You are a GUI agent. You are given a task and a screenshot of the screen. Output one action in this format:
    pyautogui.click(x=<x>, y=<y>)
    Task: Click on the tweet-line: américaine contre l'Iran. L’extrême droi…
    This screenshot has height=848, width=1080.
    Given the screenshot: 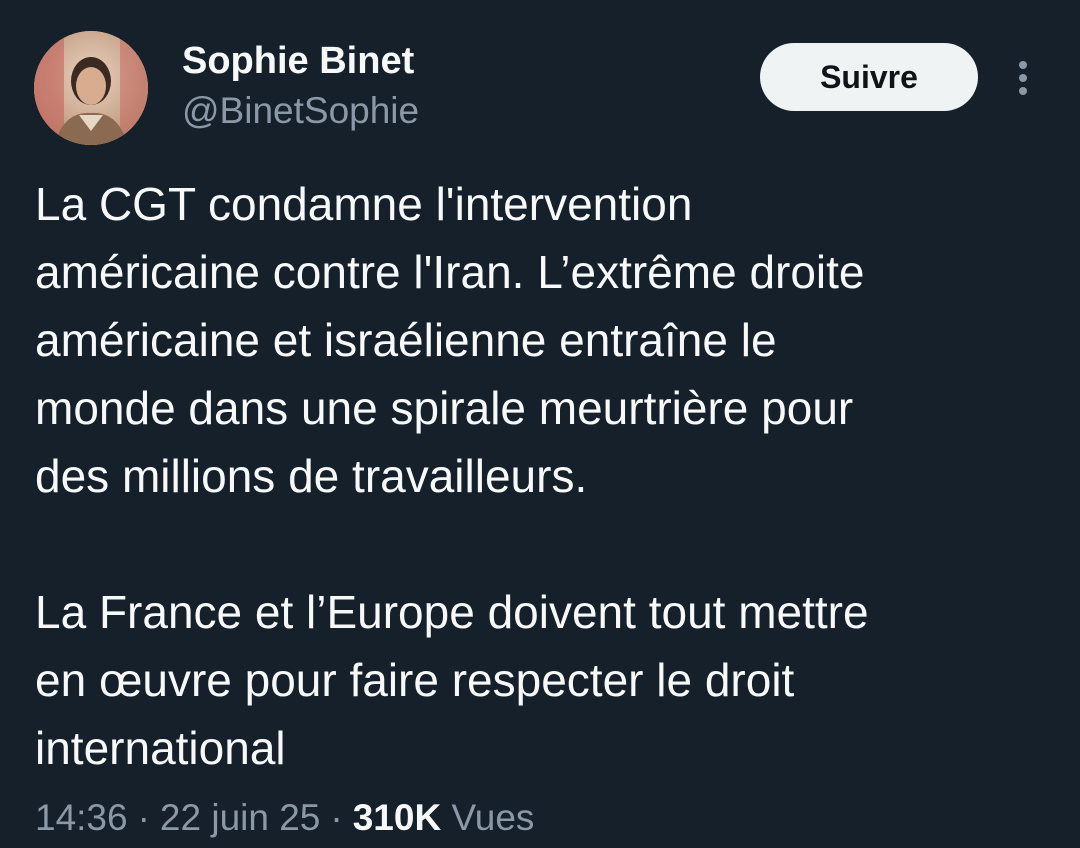 What is the action you would take?
    pyautogui.click(x=450, y=272)
    